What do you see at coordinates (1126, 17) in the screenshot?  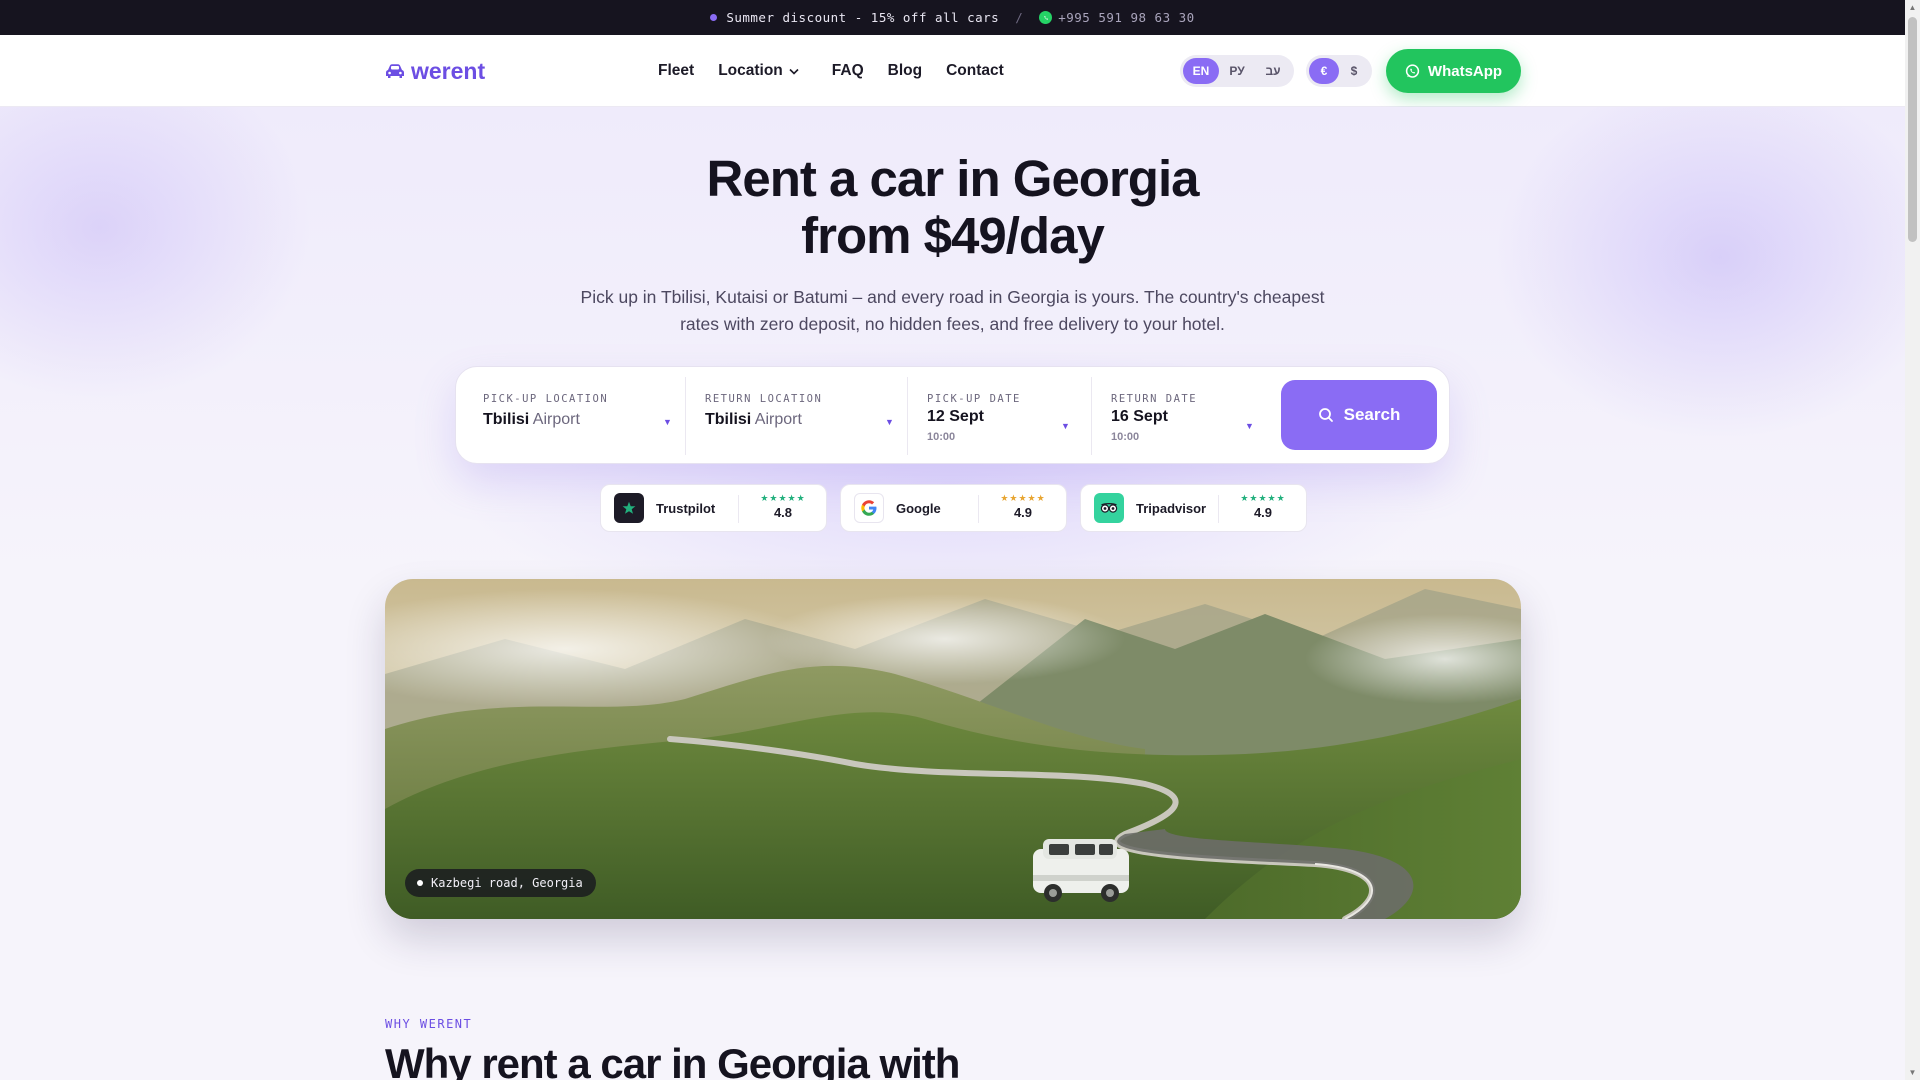 I see `phone-link: +995 591 98 63 30` at bounding box center [1126, 17].